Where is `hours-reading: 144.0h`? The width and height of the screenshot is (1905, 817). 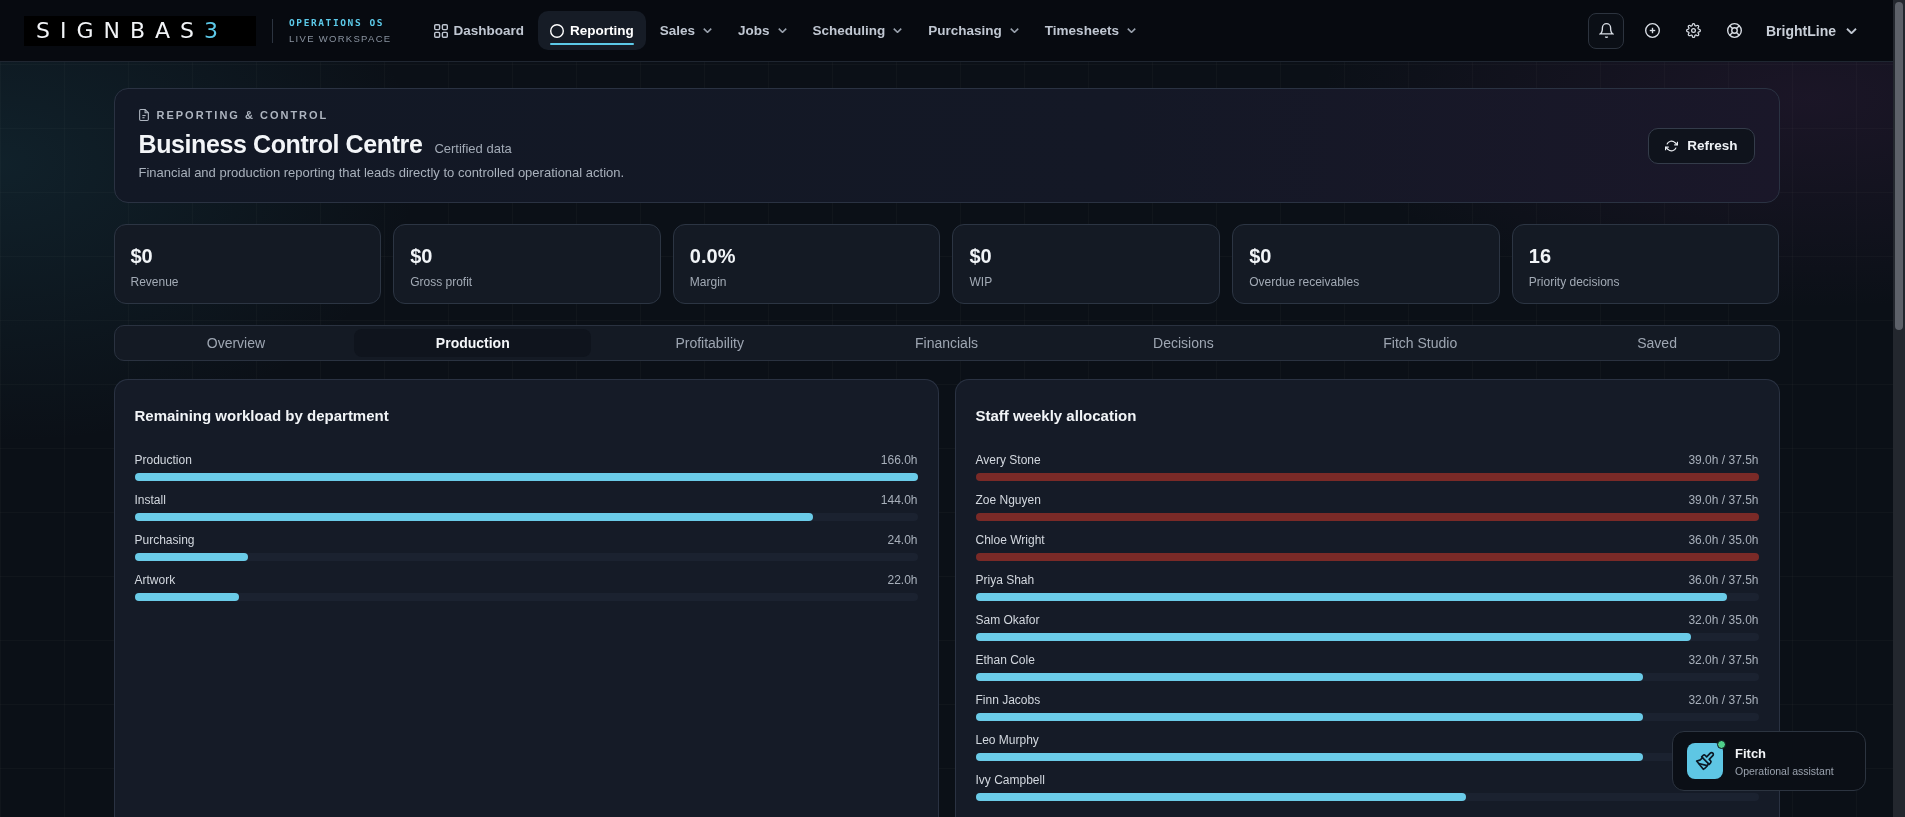
hours-reading: 144.0h is located at coordinates (899, 500).